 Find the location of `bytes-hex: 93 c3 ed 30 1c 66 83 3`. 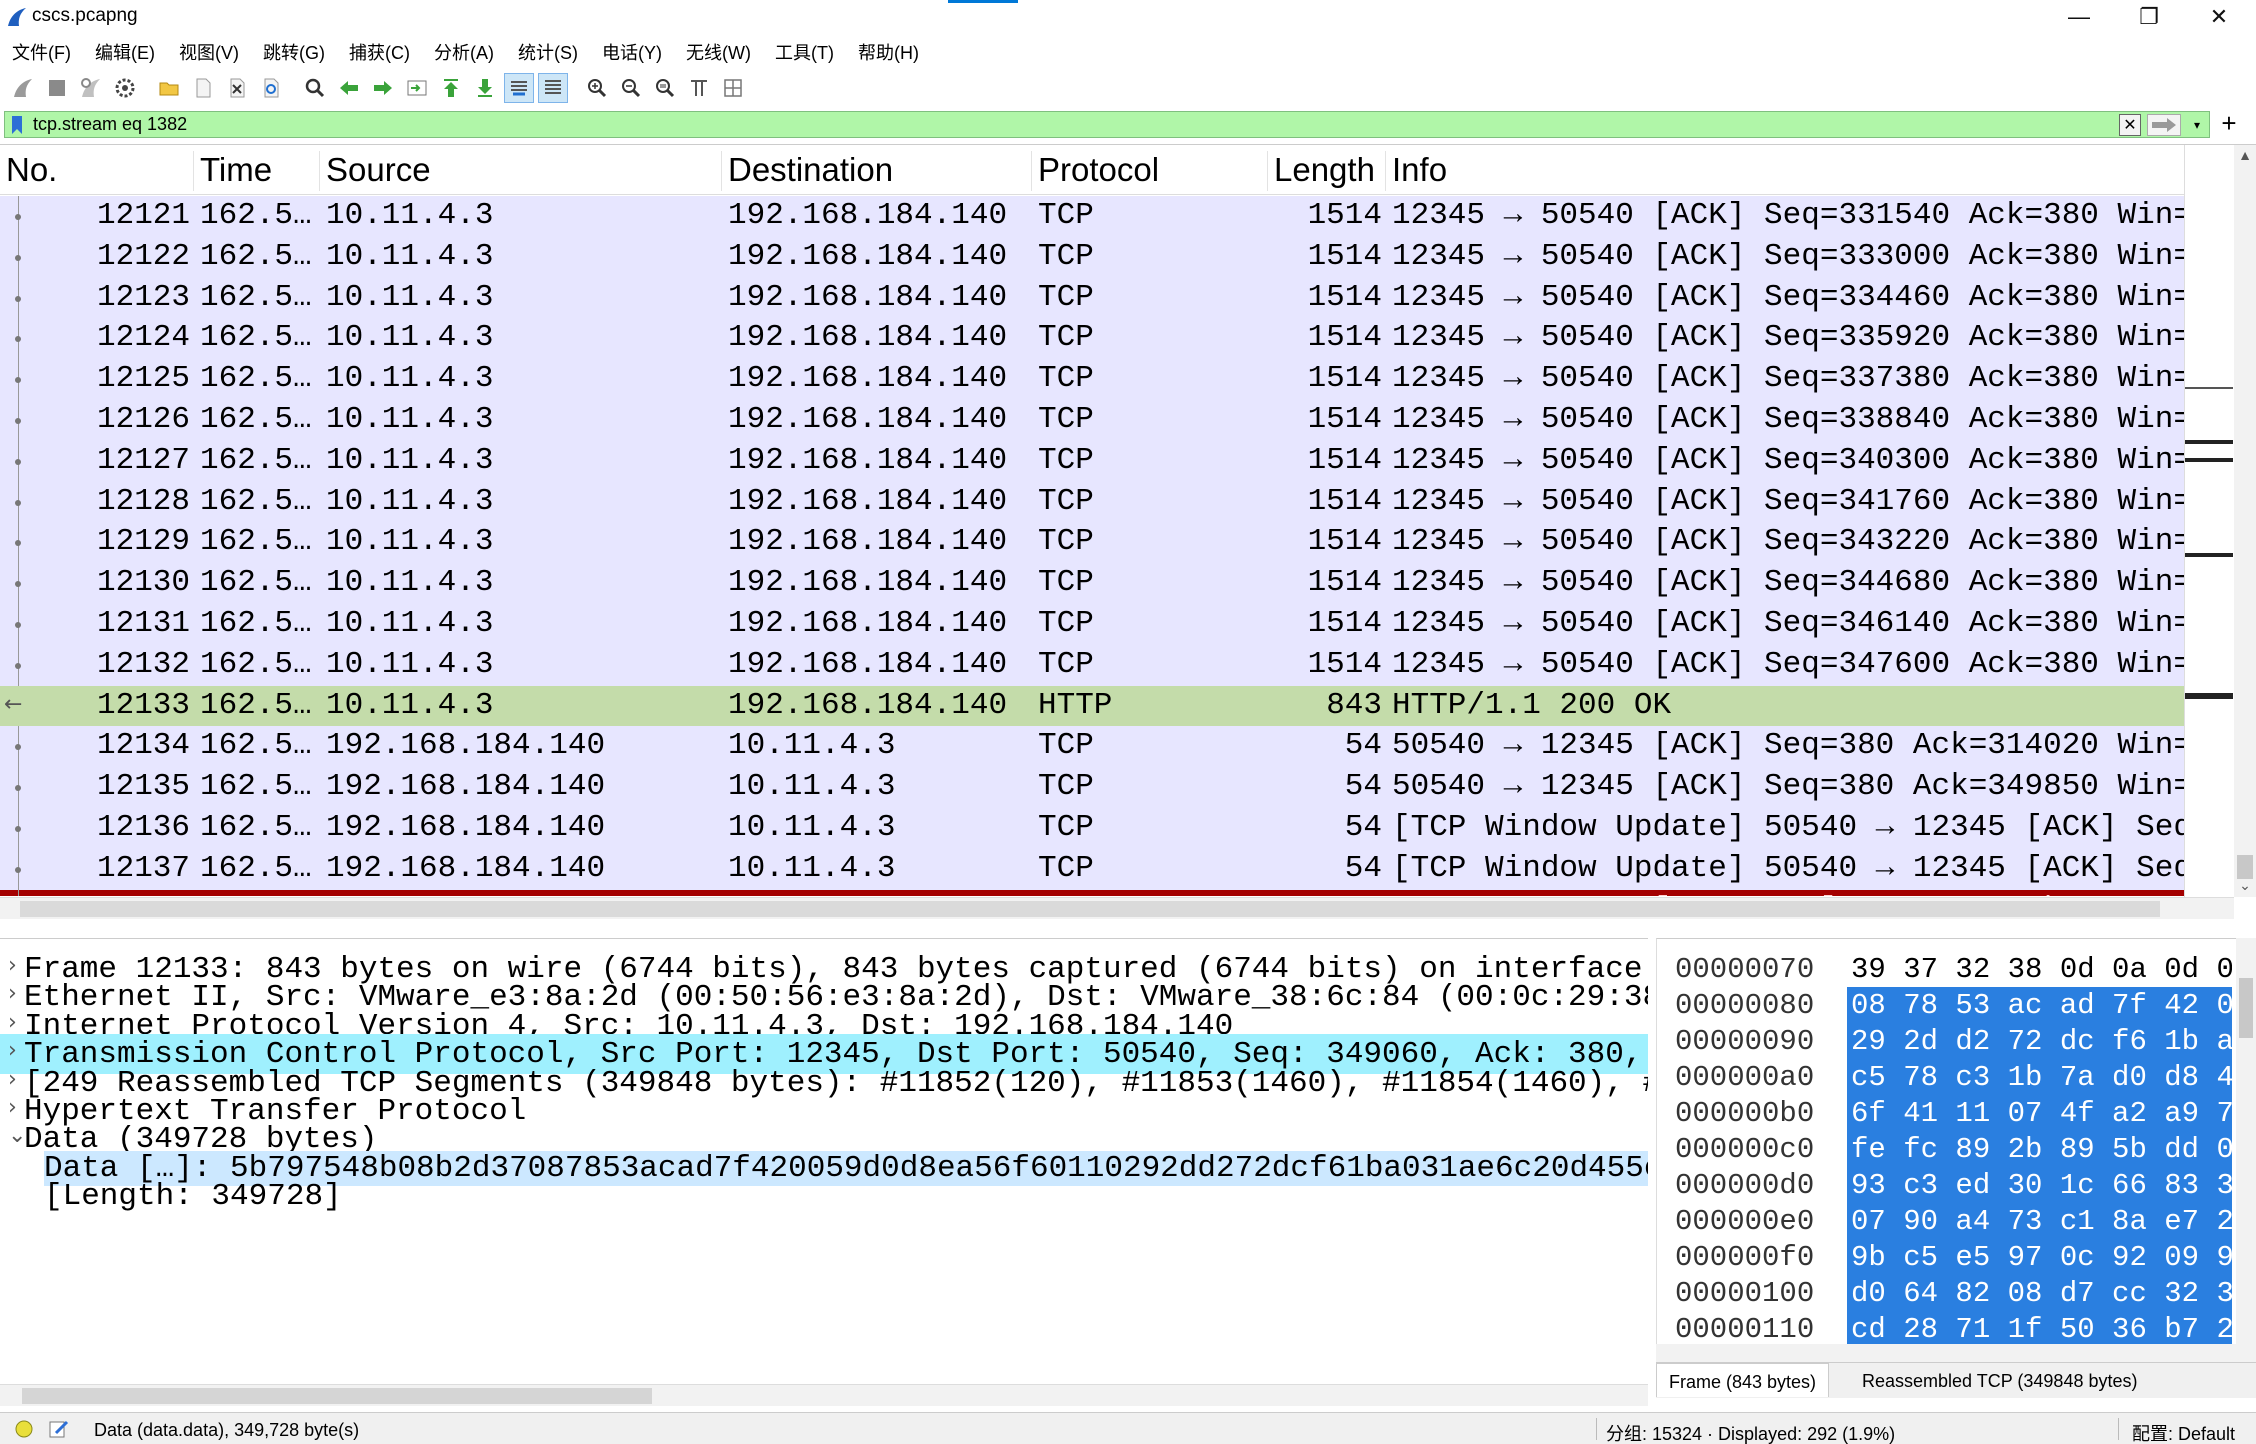

bytes-hex: 93 c3 ed 30 1c 66 83 3 is located at coordinates (2039, 1185).